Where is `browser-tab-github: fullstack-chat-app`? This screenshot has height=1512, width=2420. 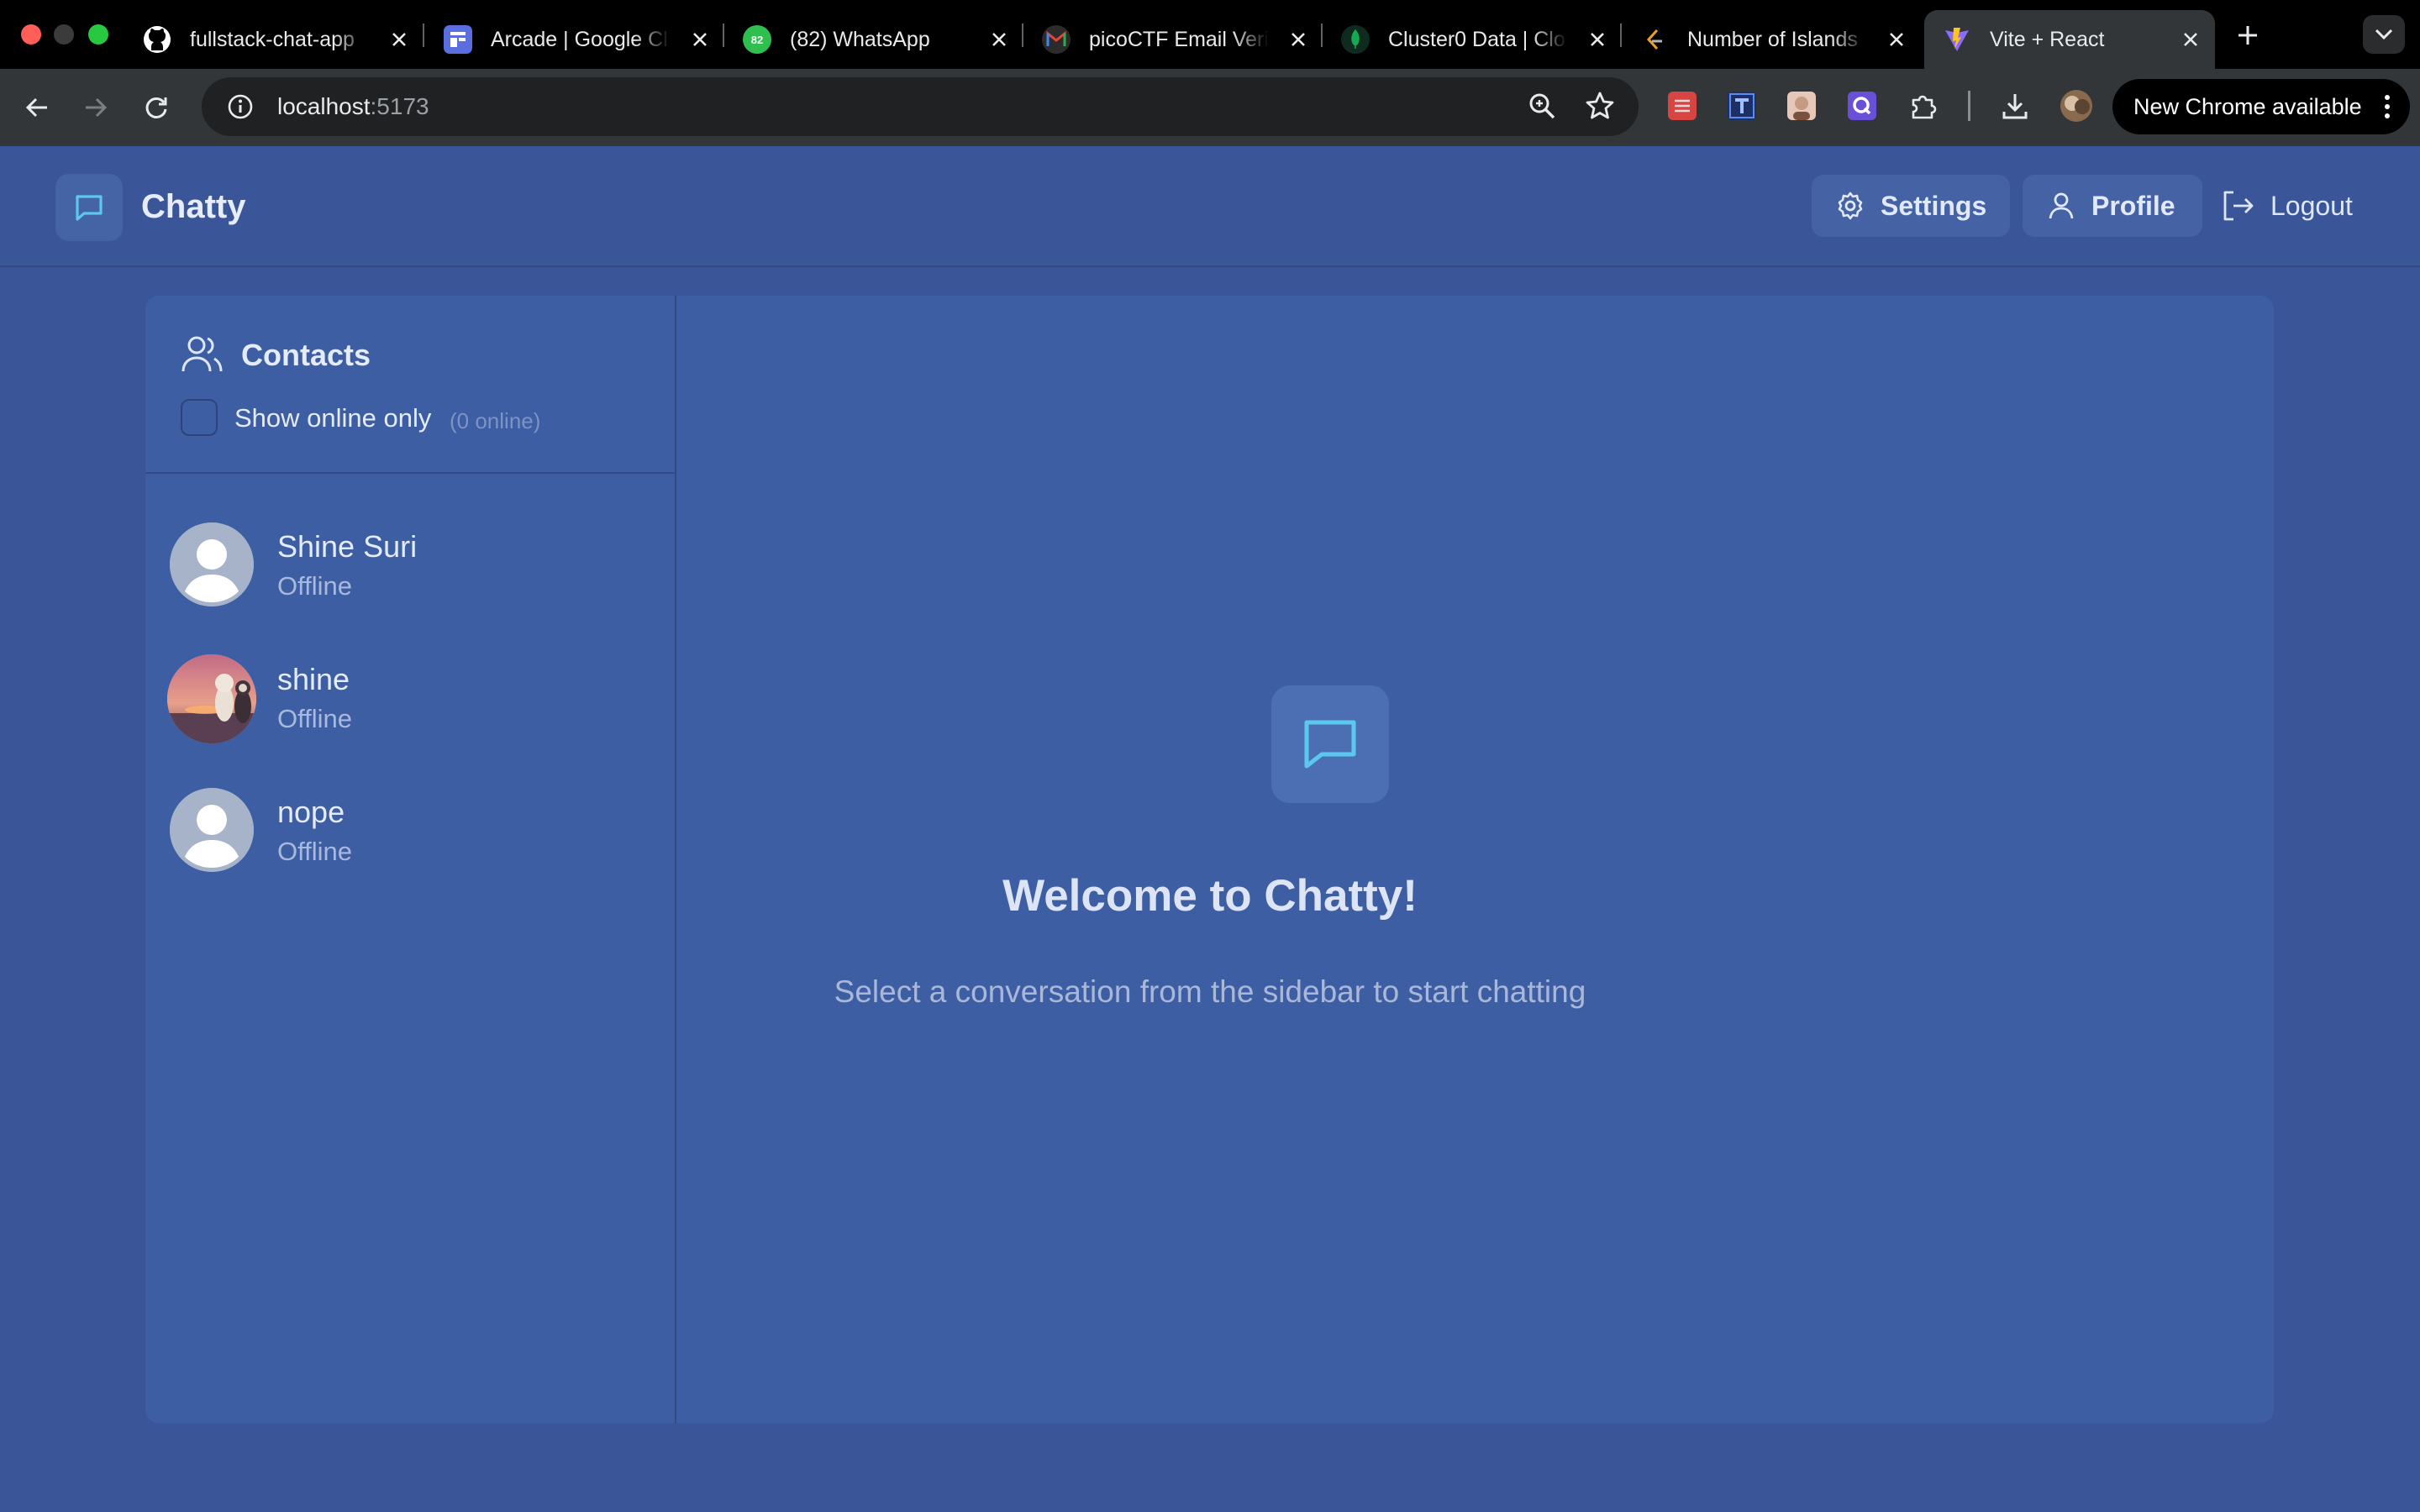 browser-tab-github: fullstack-chat-app is located at coordinates (281, 39).